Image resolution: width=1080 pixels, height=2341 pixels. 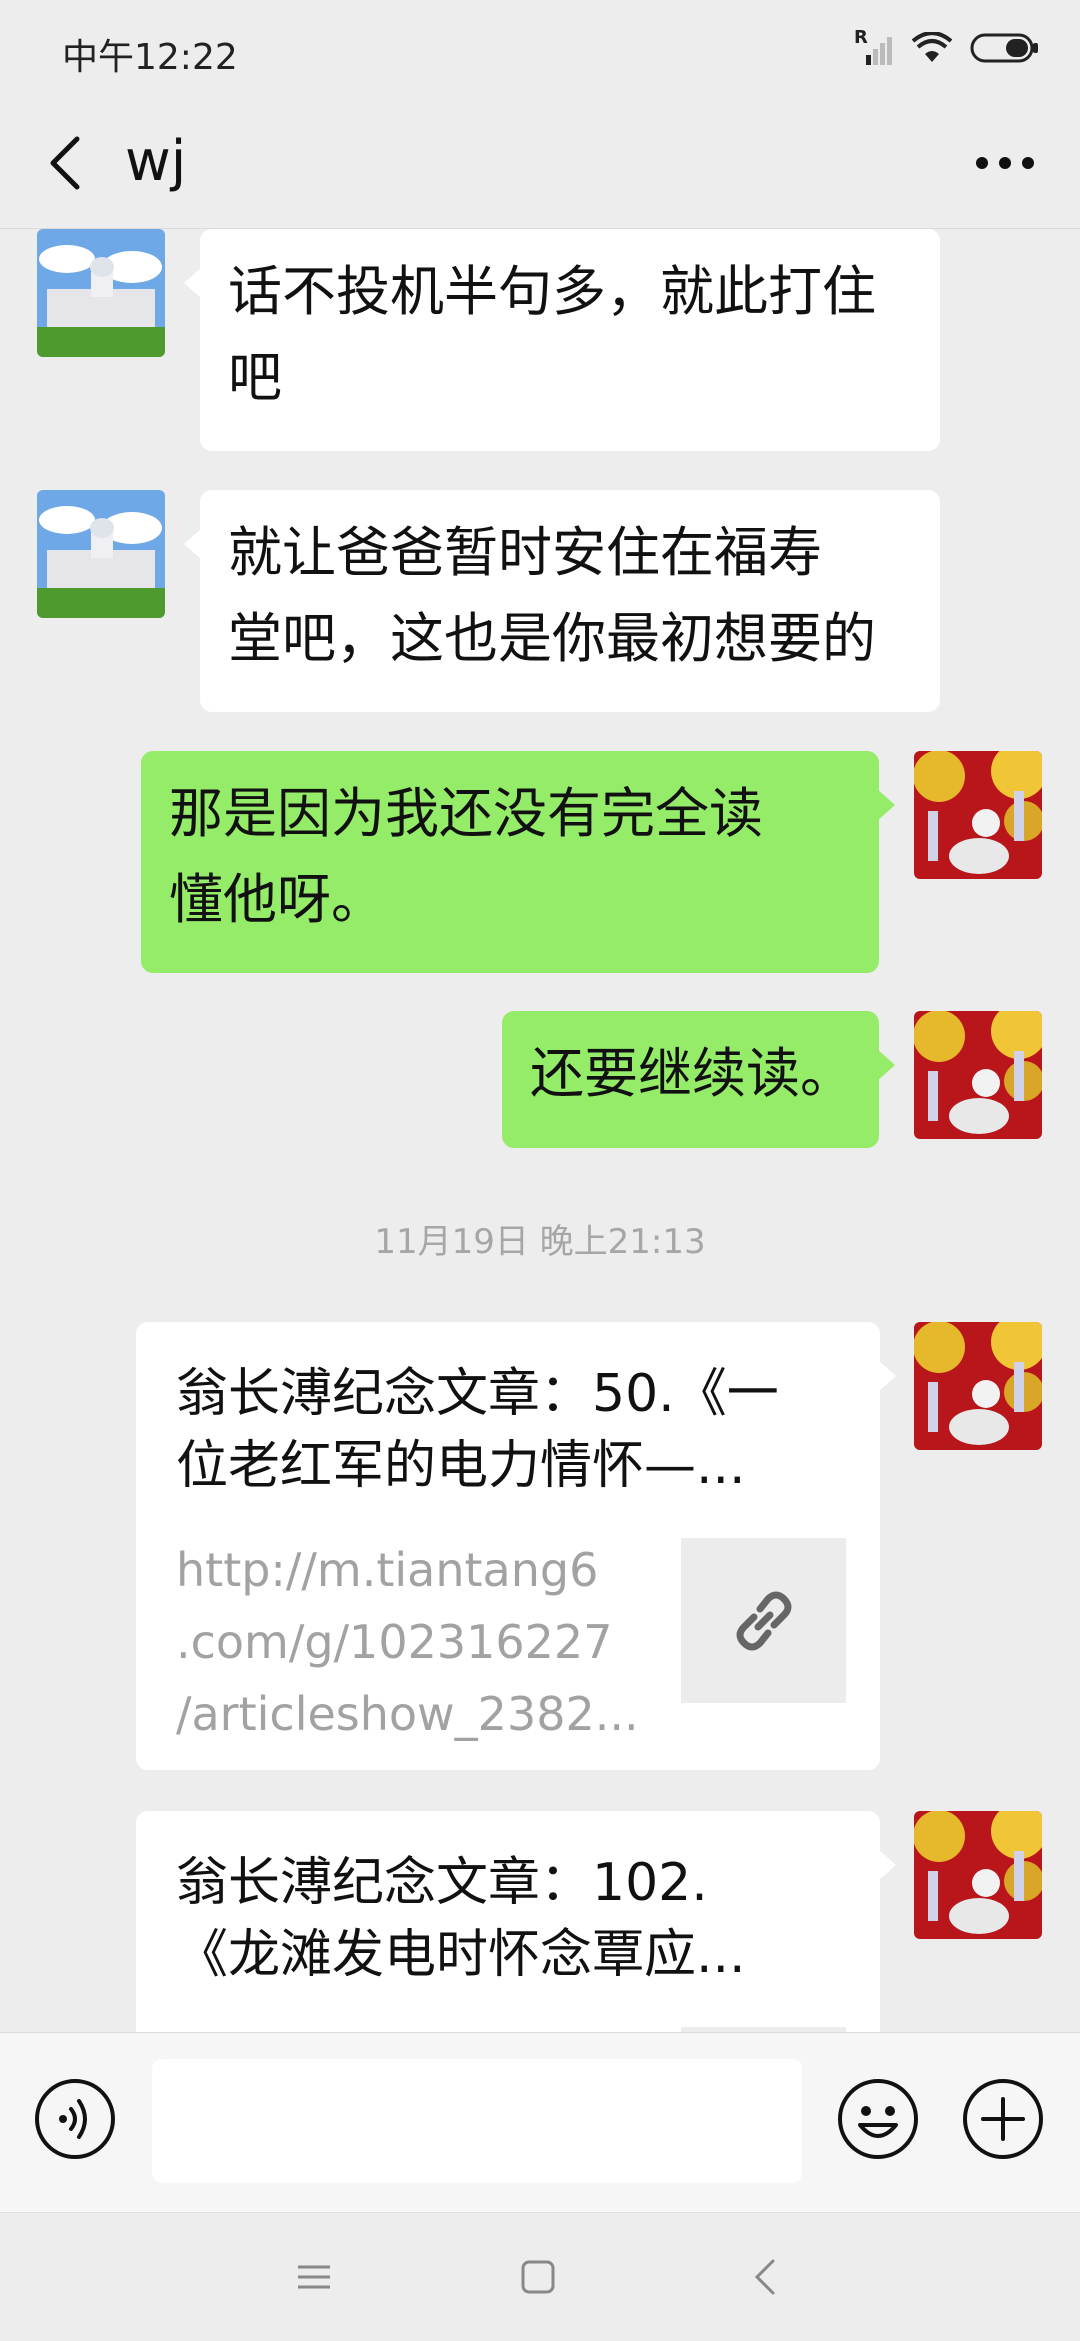 I want to click on voice-button, so click(x=75, y=2119).